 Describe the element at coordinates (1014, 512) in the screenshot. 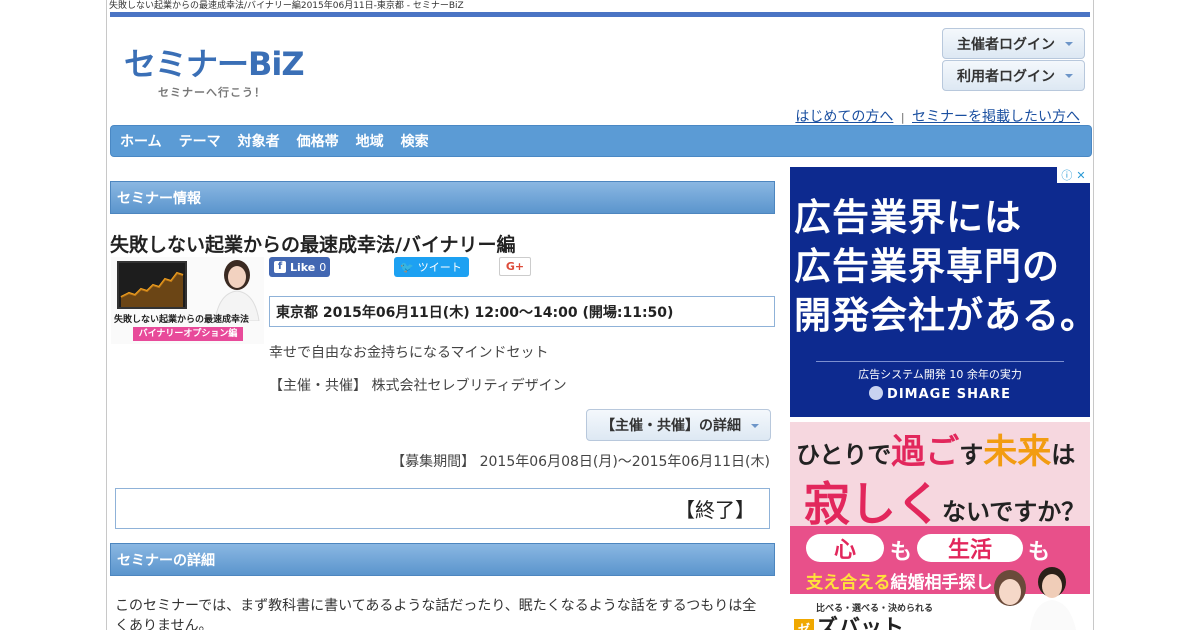

I see `ad2-h2-post: ないですか？` at that location.